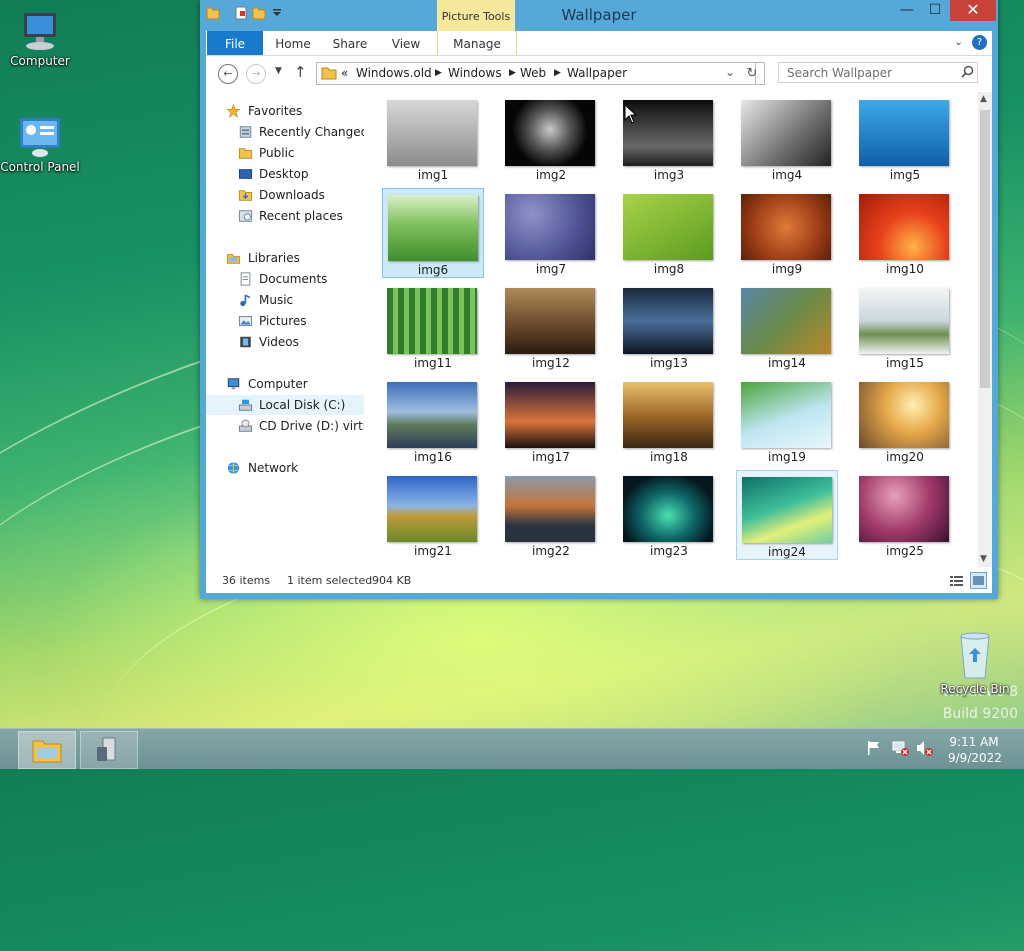  I want to click on vertical-scrollbar: ▲ ▼, so click(985, 329).